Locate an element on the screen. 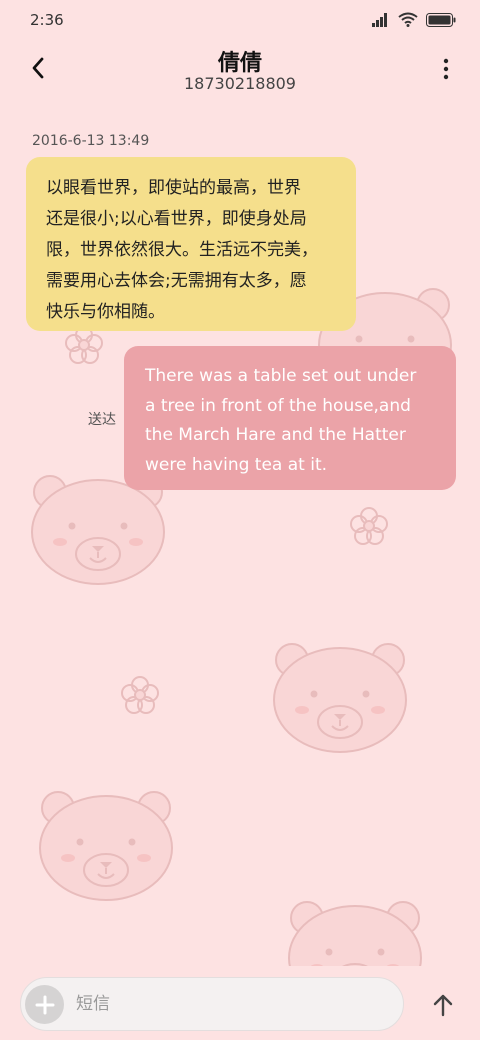 The height and width of the screenshot is (1040, 480). delivery-status: 送达 is located at coordinates (102, 420).